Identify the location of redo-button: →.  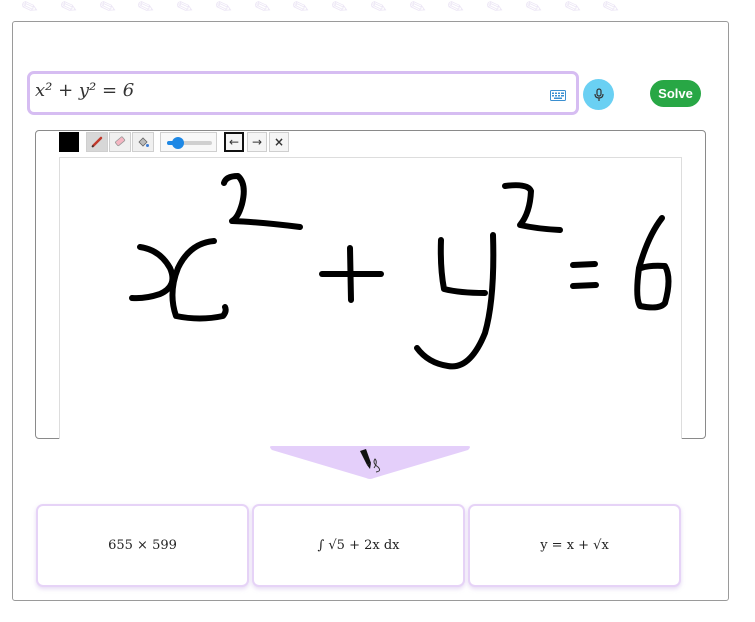
(257, 142).